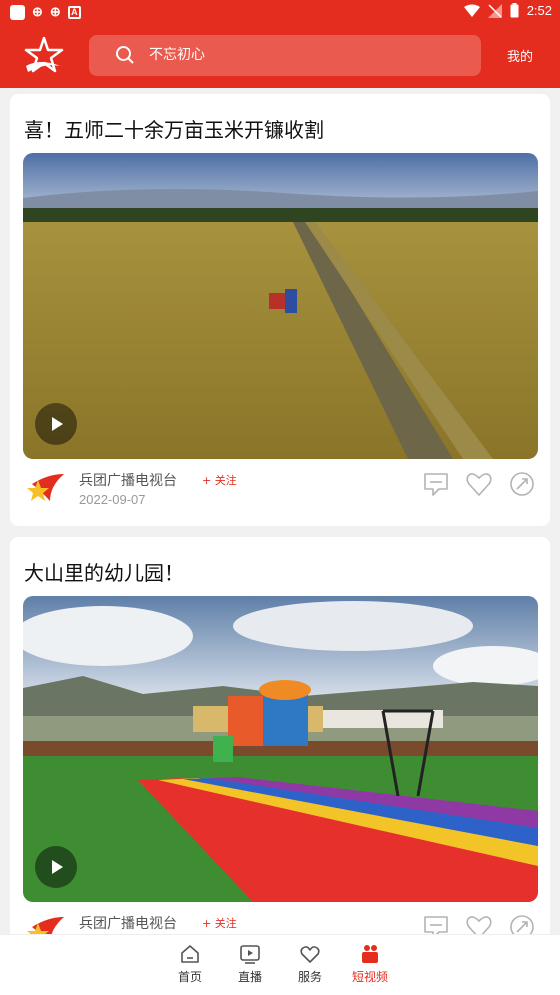 The image size is (560, 995). Describe the element at coordinates (250, 954) in the screenshot. I see `live-icon` at that location.